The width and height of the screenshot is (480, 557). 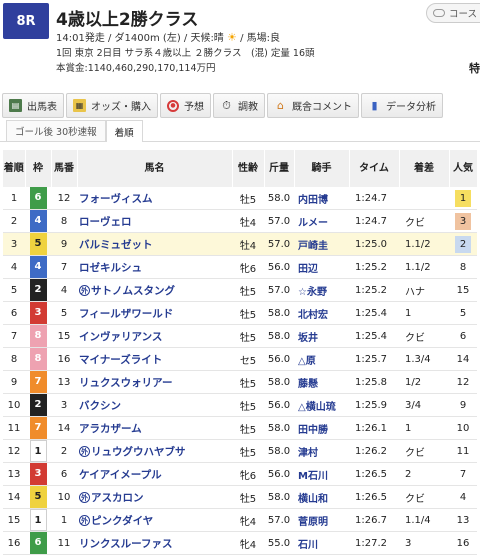 What do you see at coordinates (64, 267) in the screenshot?
I see `umaban-cell: 7` at bounding box center [64, 267].